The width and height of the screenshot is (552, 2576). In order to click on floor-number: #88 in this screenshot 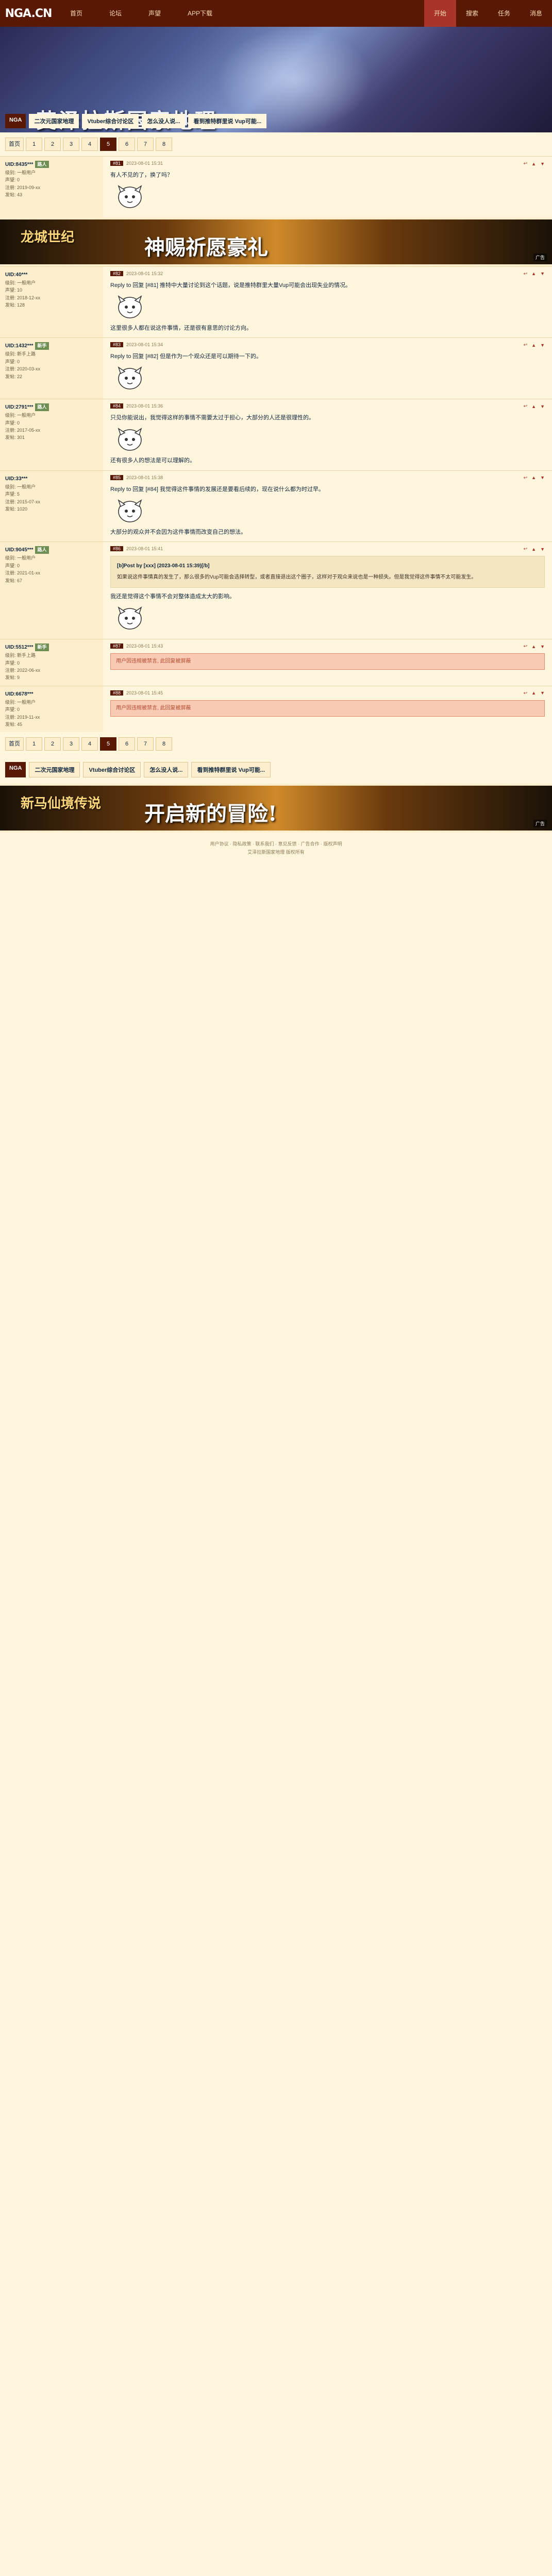, I will do `click(117, 693)`.